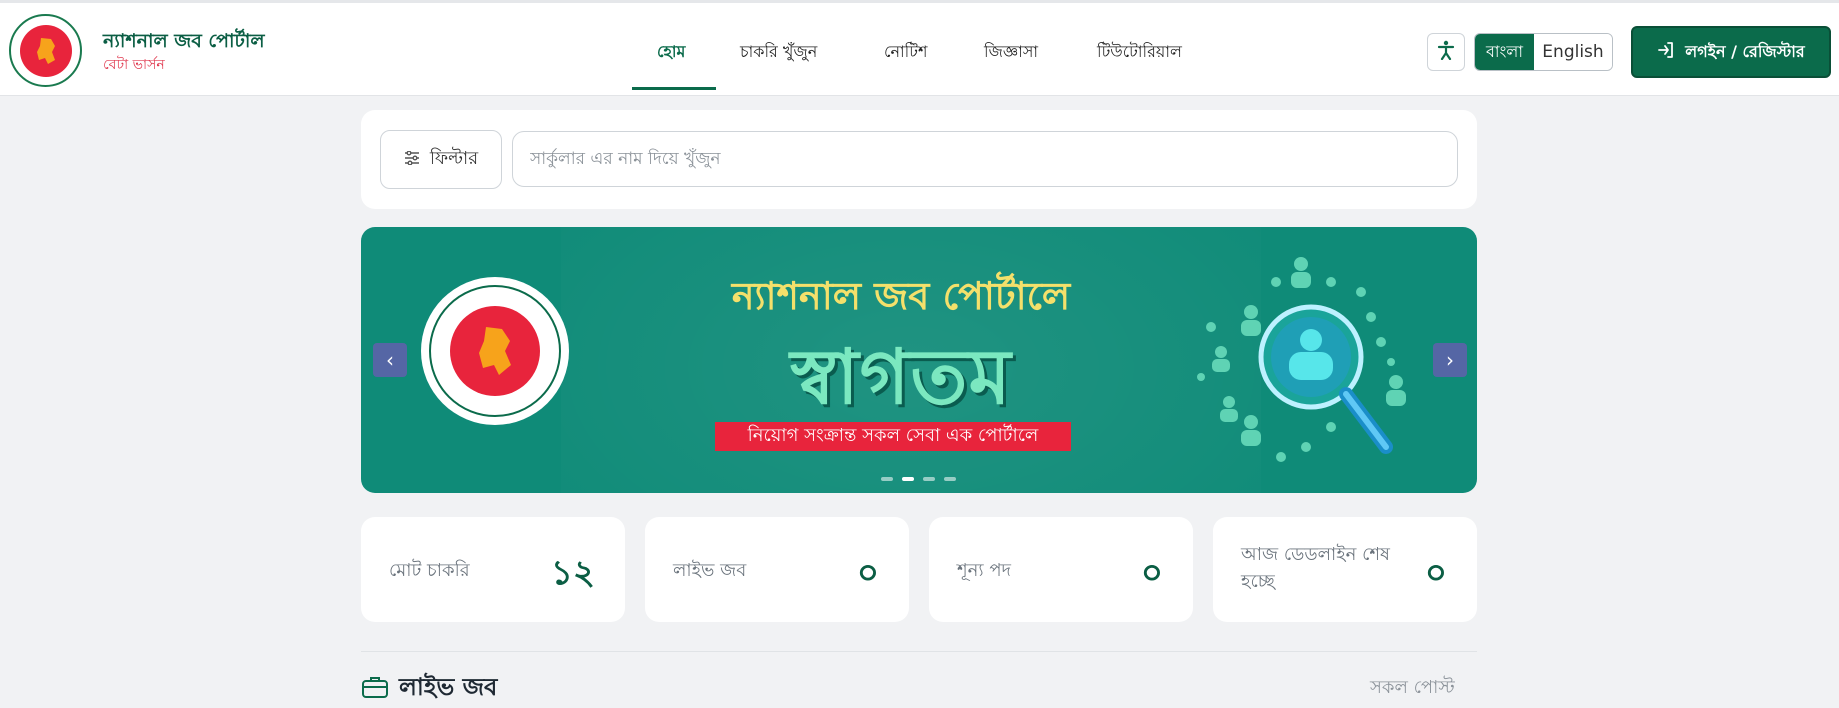 The height and width of the screenshot is (708, 1839). I want to click on stat-label: লাইভ জব, so click(710, 570).